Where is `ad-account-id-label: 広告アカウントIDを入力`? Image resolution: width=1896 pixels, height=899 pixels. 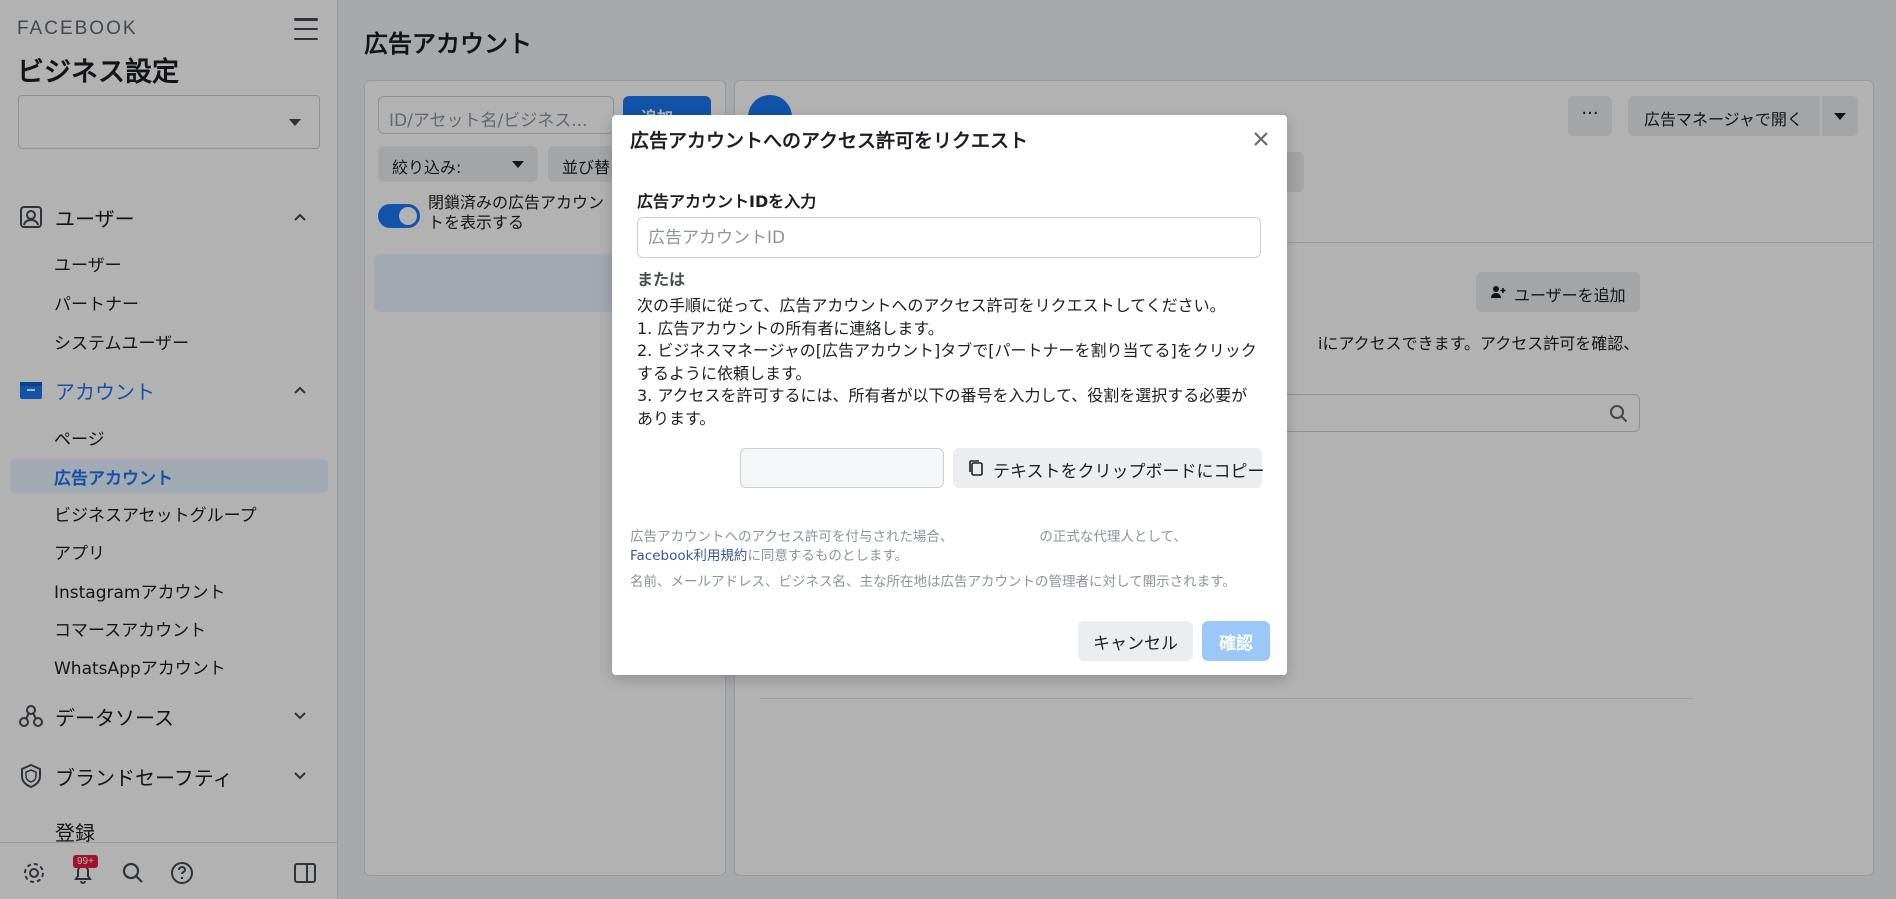 ad-account-id-label: 広告アカウントIDを入力 is located at coordinates (727, 201).